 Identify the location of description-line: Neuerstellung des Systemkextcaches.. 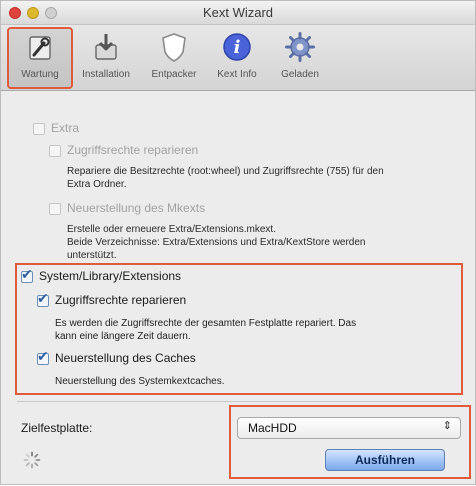
(140, 381).